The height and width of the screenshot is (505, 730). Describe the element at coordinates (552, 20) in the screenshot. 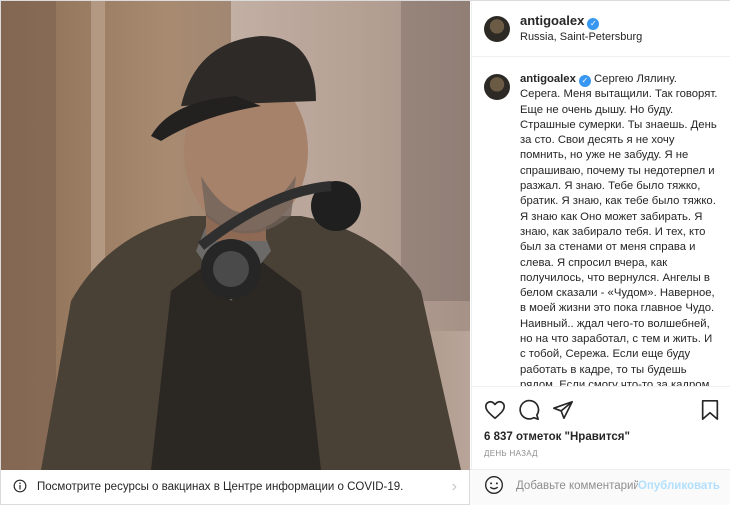

I see `author-username: antigoalex` at that location.